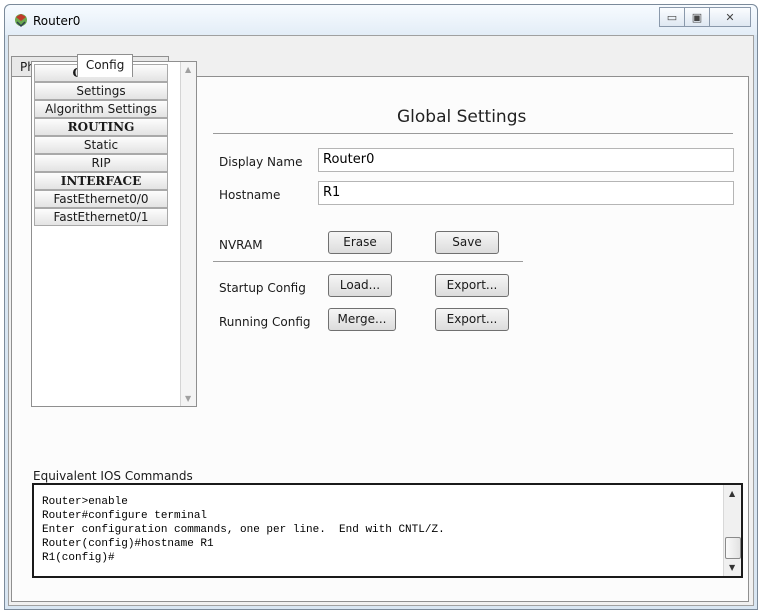 Image resolution: width=762 pixels, height=614 pixels. Describe the element at coordinates (101, 145) in the screenshot. I see `nav-item-static: Static` at that location.